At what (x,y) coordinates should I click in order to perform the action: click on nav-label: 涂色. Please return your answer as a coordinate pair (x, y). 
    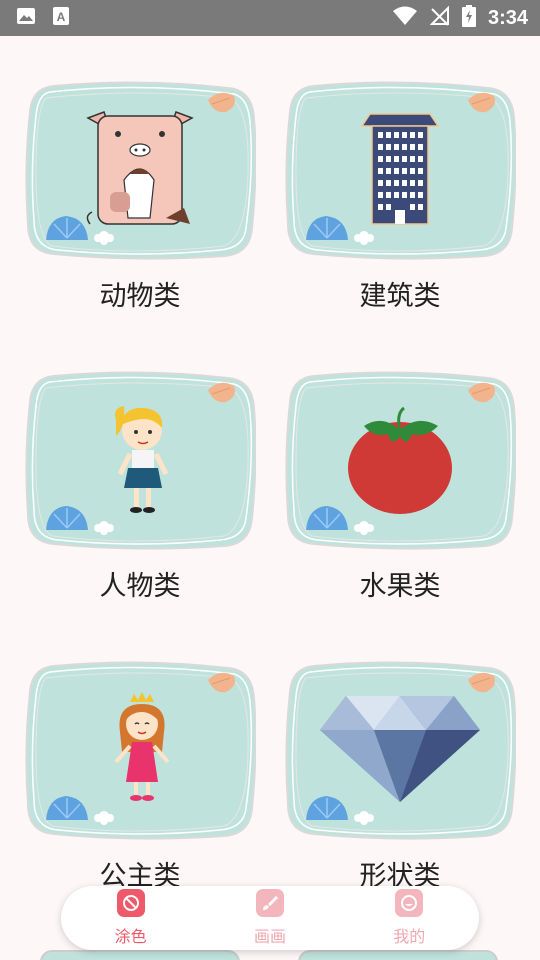
    Looking at the image, I should click on (130, 936).